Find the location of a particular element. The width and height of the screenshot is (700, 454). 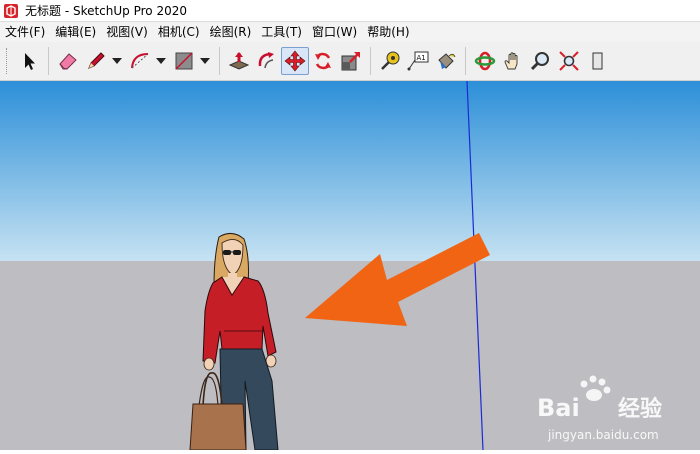

rectangle-tool-button is located at coordinates (184, 61).